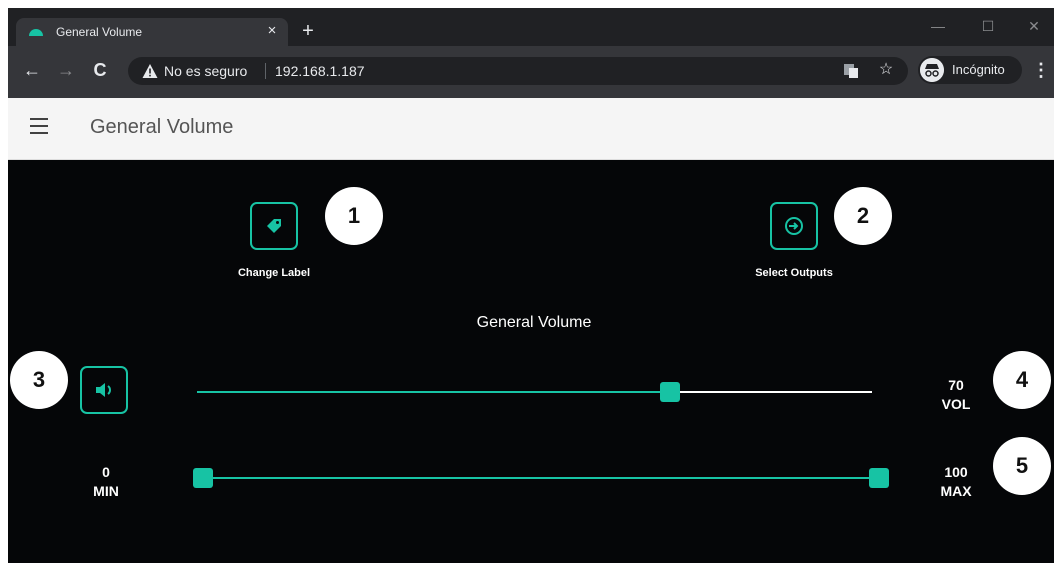 The height and width of the screenshot is (563, 1054). Describe the element at coordinates (1041, 70) in the screenshot. I see `browser-menu-icon: ⋮` at that location.